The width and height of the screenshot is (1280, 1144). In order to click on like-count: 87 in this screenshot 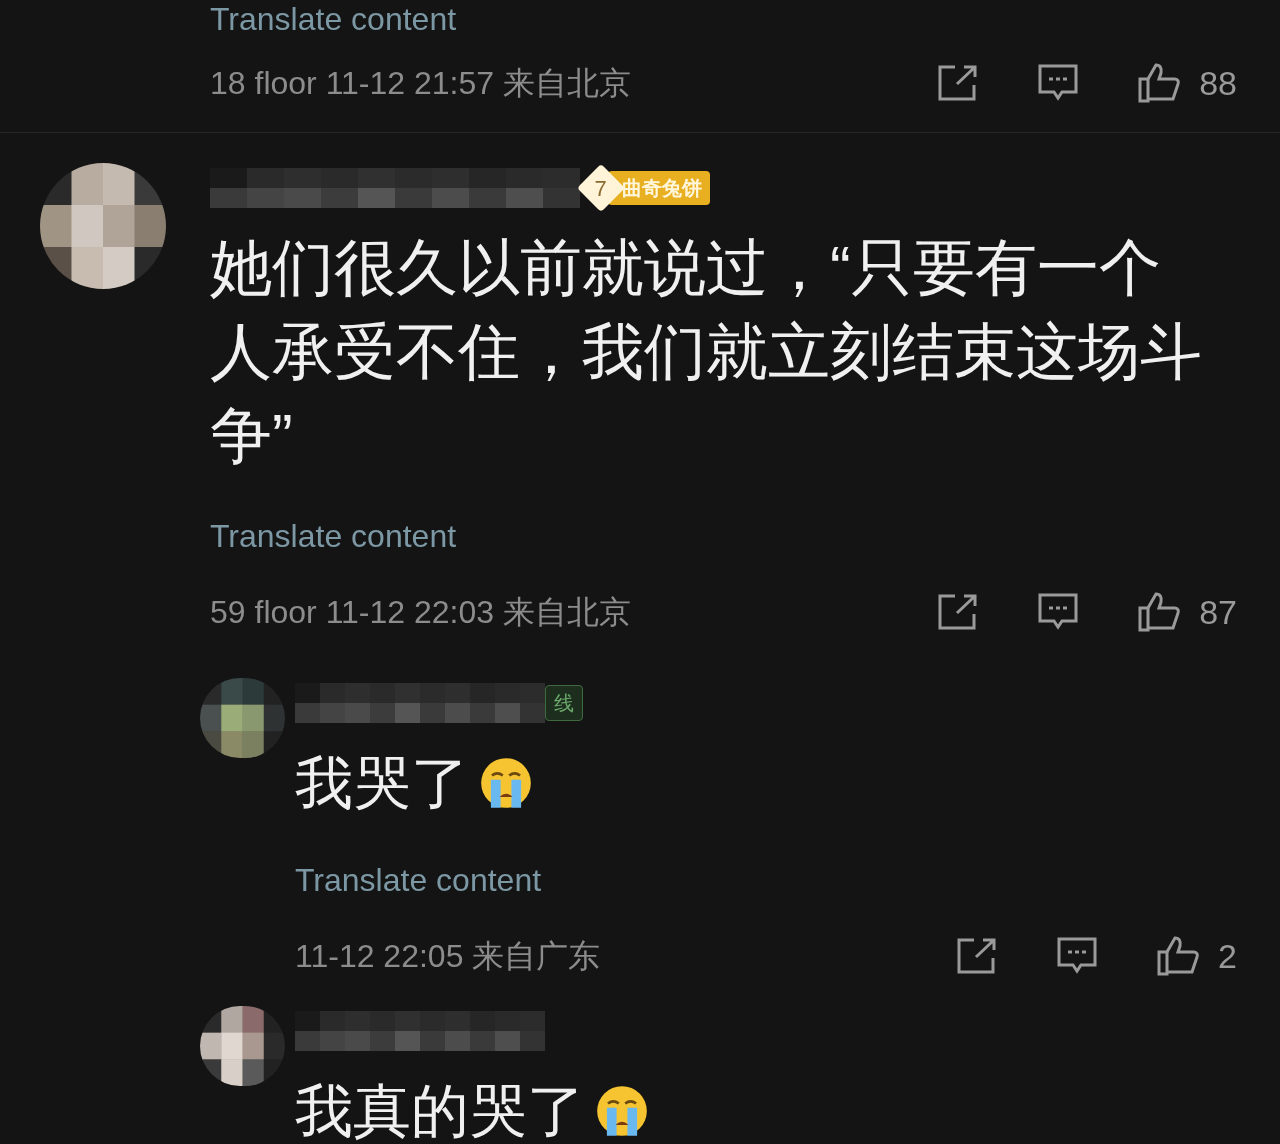, I will do `click(1218, 612)`.